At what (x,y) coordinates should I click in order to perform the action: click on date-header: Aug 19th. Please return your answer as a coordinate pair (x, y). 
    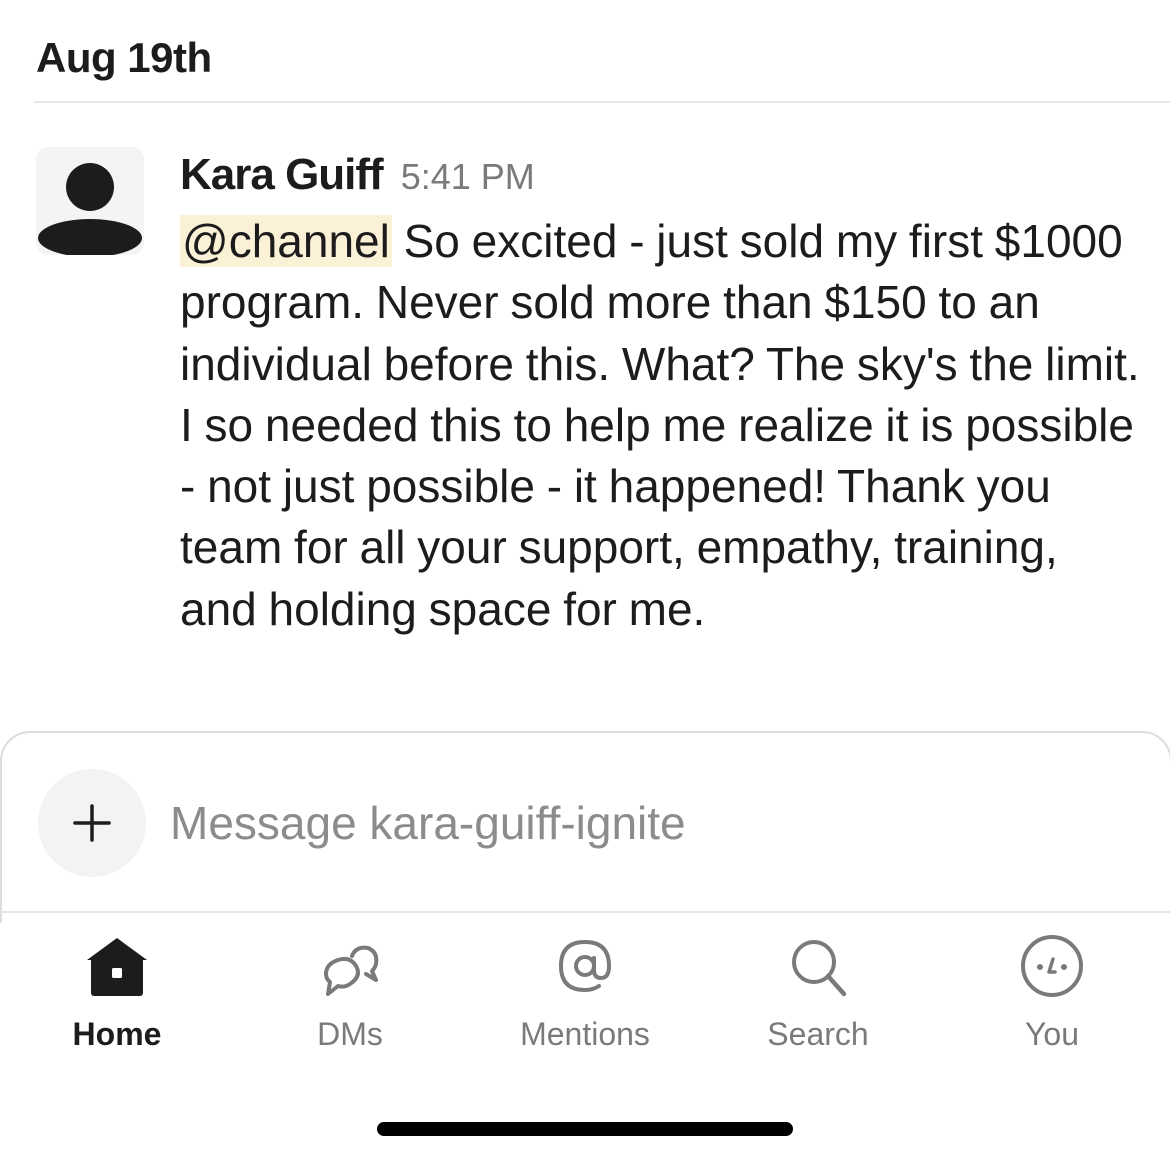
    Looking at the image, I should click on (124, 57).